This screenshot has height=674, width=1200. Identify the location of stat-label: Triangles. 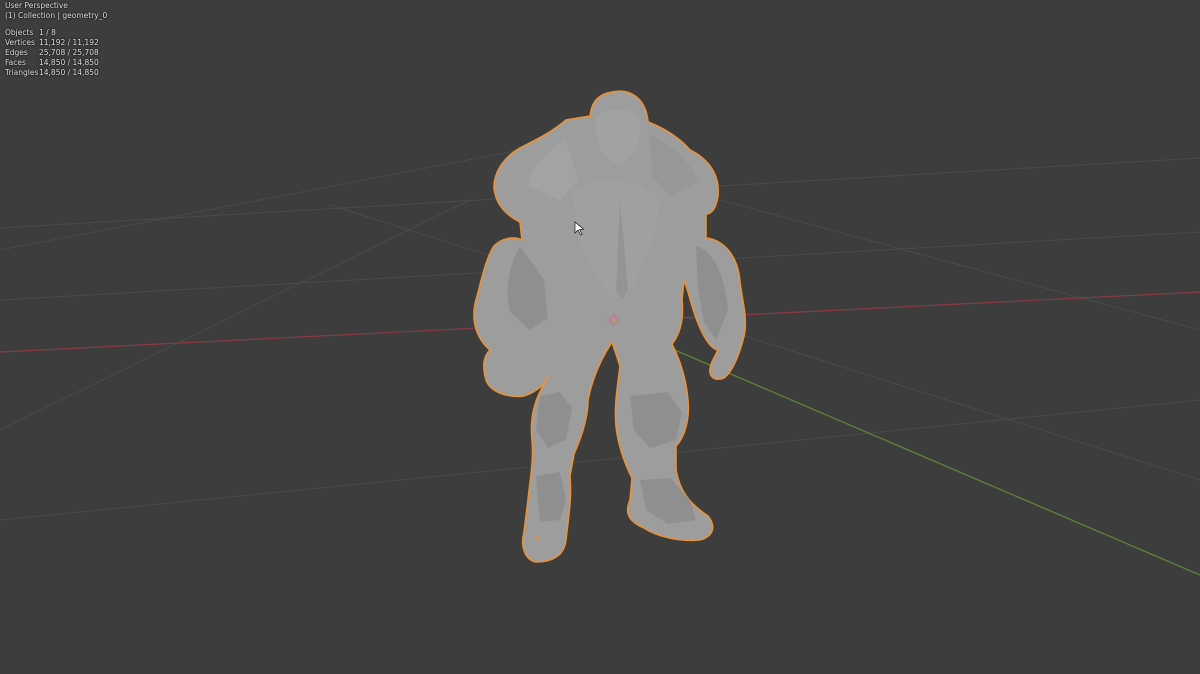
(22, 72).